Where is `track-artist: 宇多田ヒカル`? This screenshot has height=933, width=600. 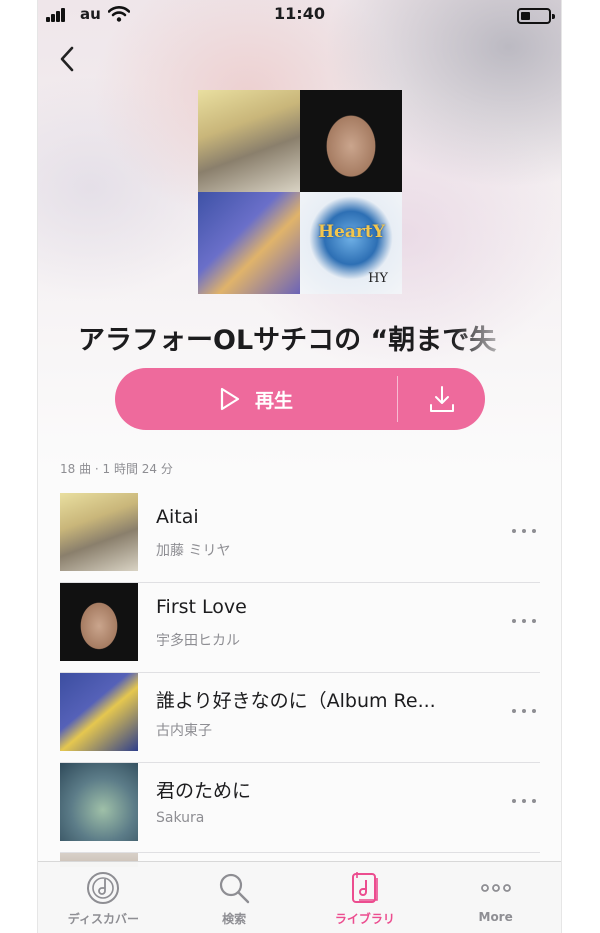
track-artist: 宇多田ヒカル is located at coordinates (198, 641).